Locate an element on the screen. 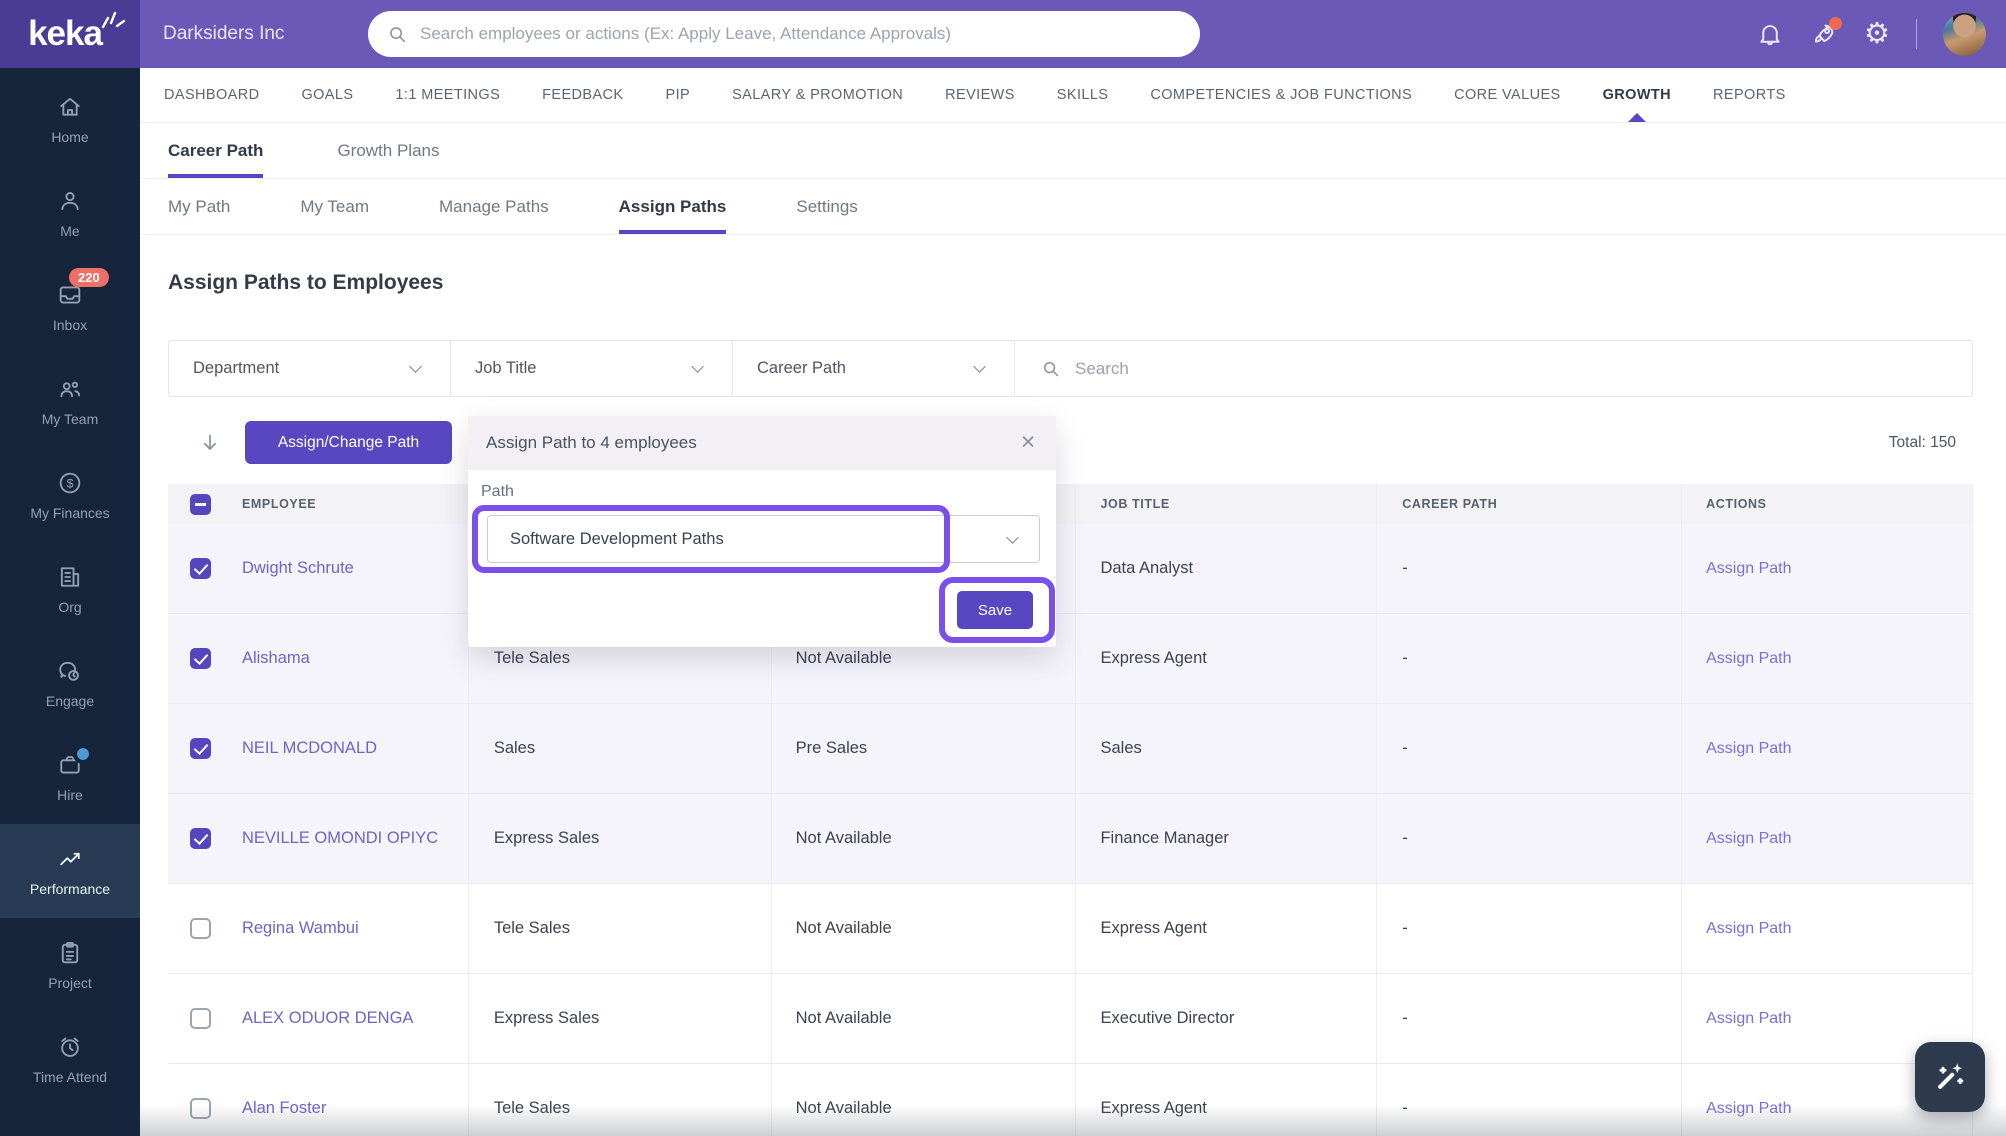 The width and height of the screenshot is (2006, 1136). nav-item-dashboard: DASHBOARD is located at coordinates (211, 95).